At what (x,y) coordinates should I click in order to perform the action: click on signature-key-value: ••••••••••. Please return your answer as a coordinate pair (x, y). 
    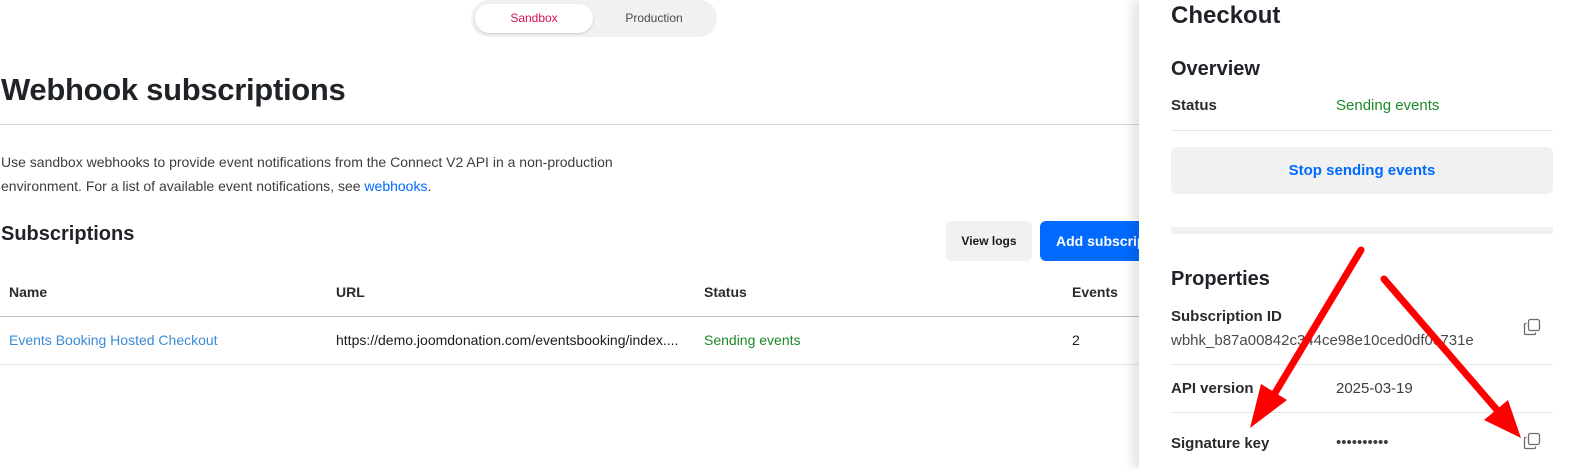
    Looking at the image, I should click on (1362, 442).